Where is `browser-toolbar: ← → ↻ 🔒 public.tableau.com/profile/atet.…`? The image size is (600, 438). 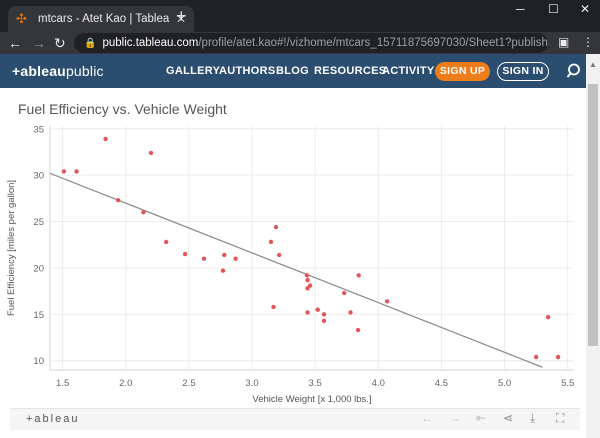 browser-toolbar: ← → ↻ 🔒 public.tableau.com/profile/atet.… is located at coordinates (300, 43).